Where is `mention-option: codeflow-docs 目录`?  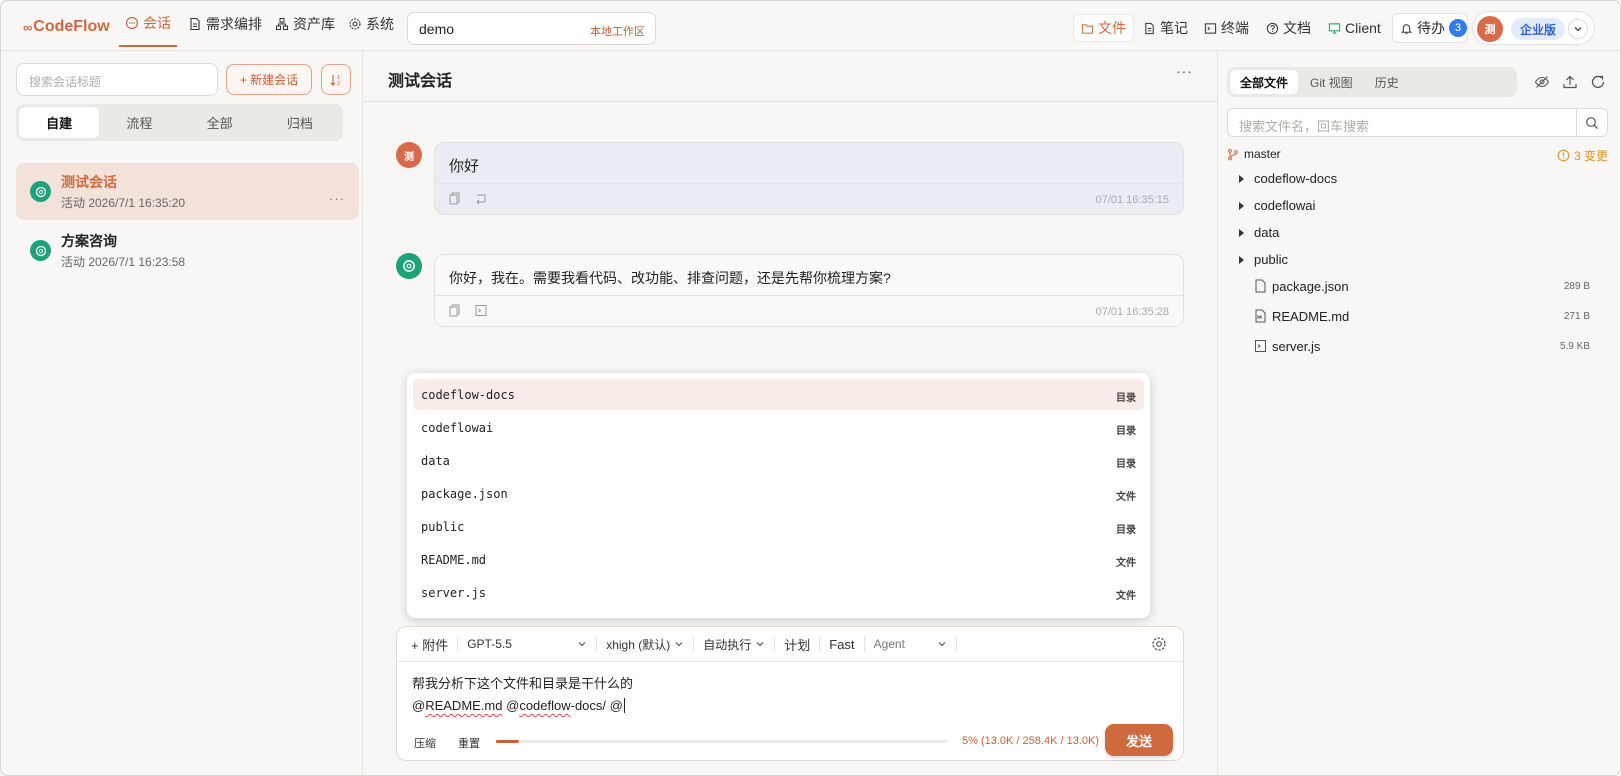
mention-option: codeflow-docs 目录 is located at coordinates (778, 394).